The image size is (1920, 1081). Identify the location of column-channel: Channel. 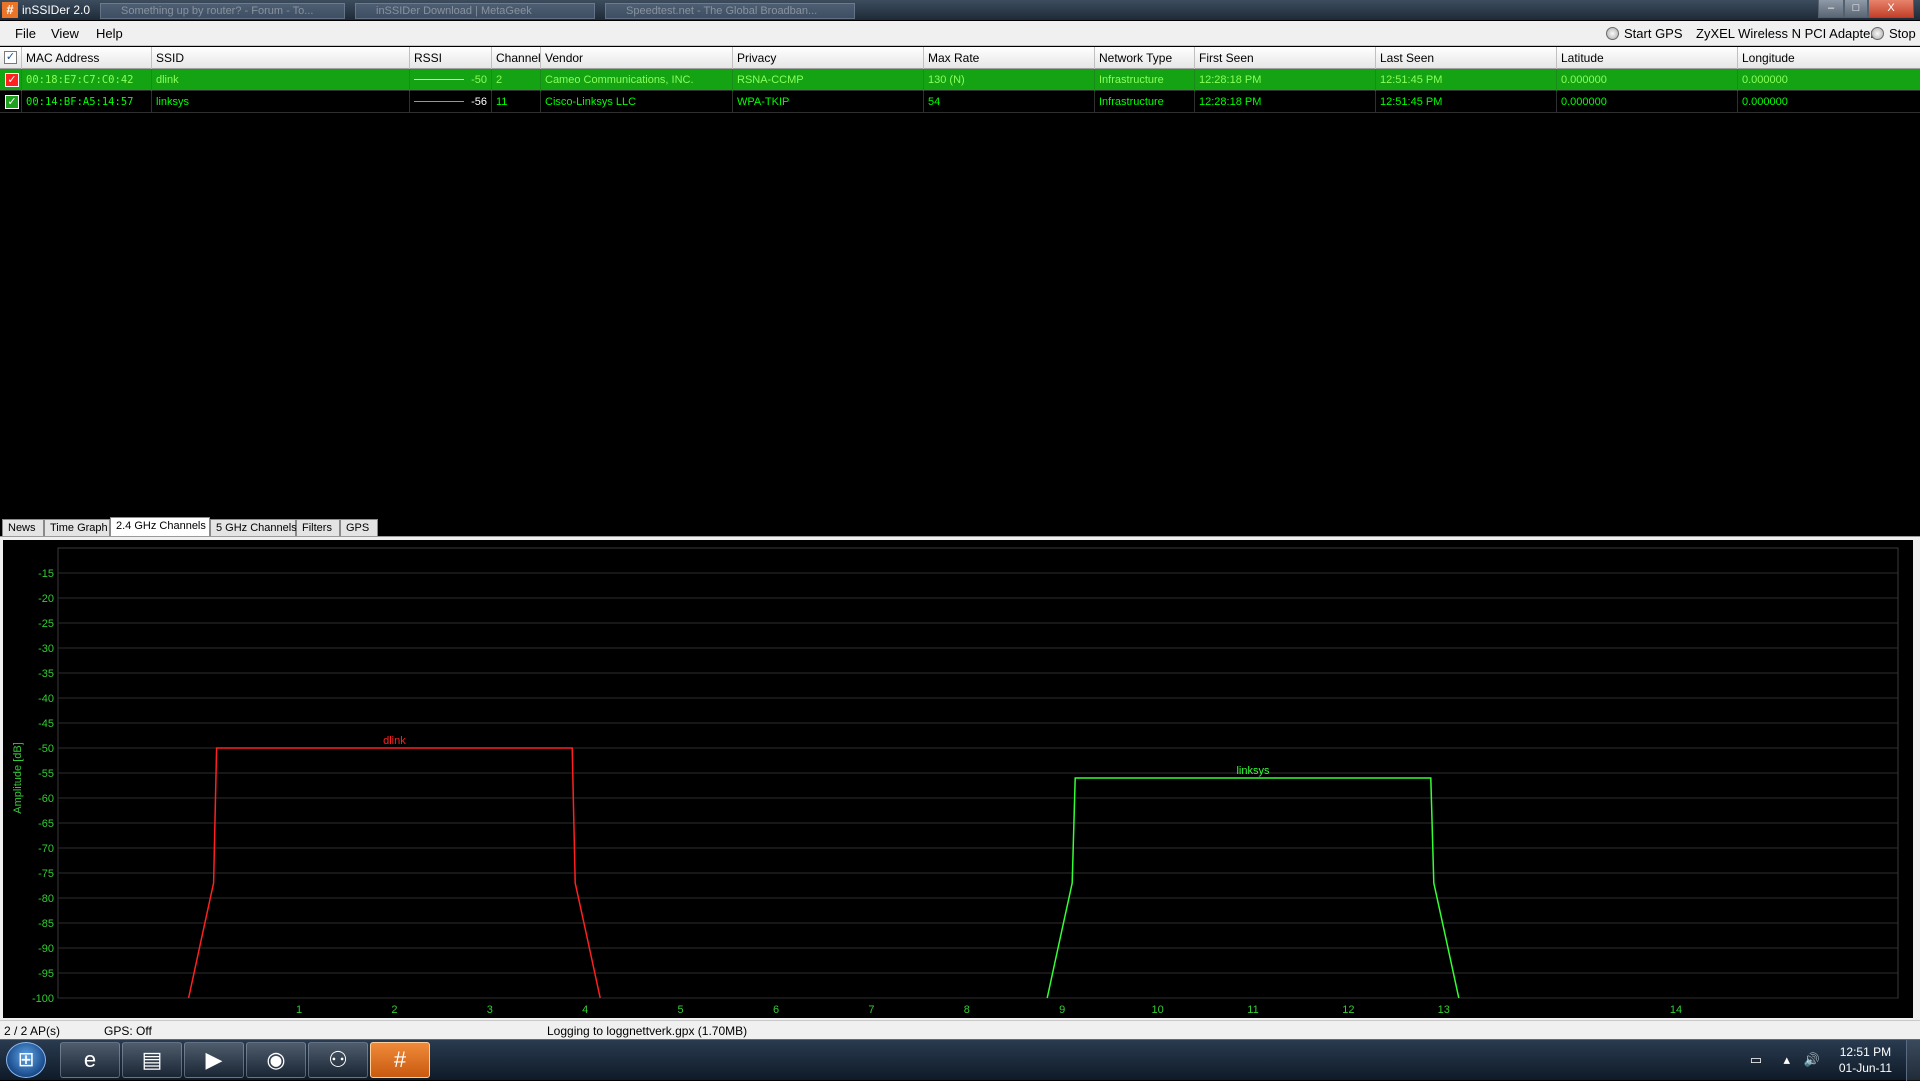
(516, 58).